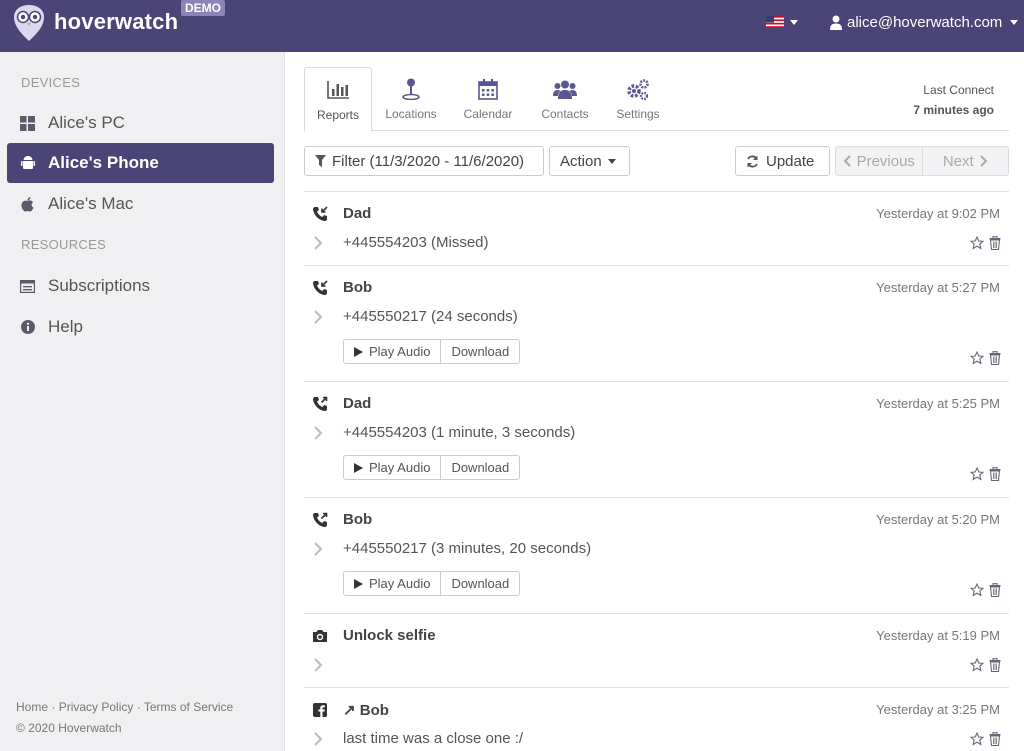 This screenshot has width=1024, height=751. What do you see at coordinates (656, 650) in the screenshot?
I see `list-item: Unlock selfie Yesterday at 5:19 PM` at bounding box center [656, 650].